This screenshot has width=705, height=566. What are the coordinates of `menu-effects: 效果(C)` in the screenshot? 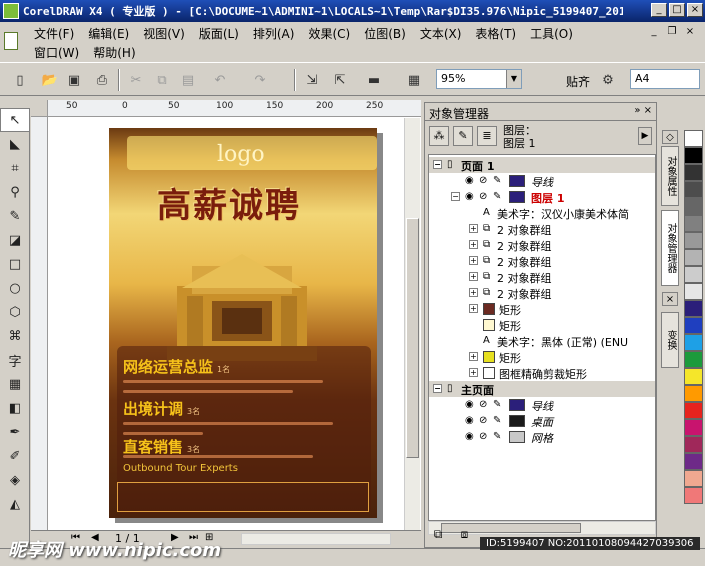 It's located at (332, 33).